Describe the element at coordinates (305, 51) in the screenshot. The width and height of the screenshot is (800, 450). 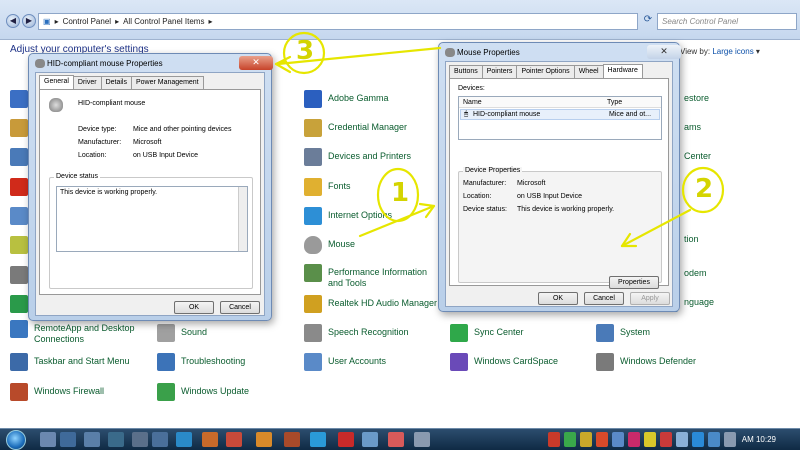
I see `annotation-number-3: 3` at that location.